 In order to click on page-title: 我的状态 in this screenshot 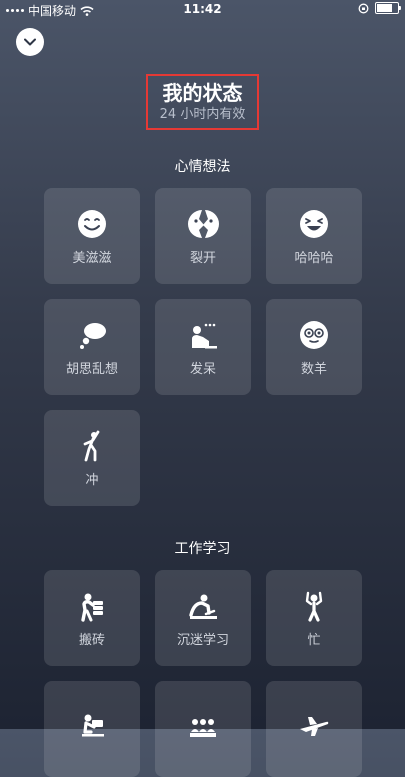, I will do `click(202, 93)`.